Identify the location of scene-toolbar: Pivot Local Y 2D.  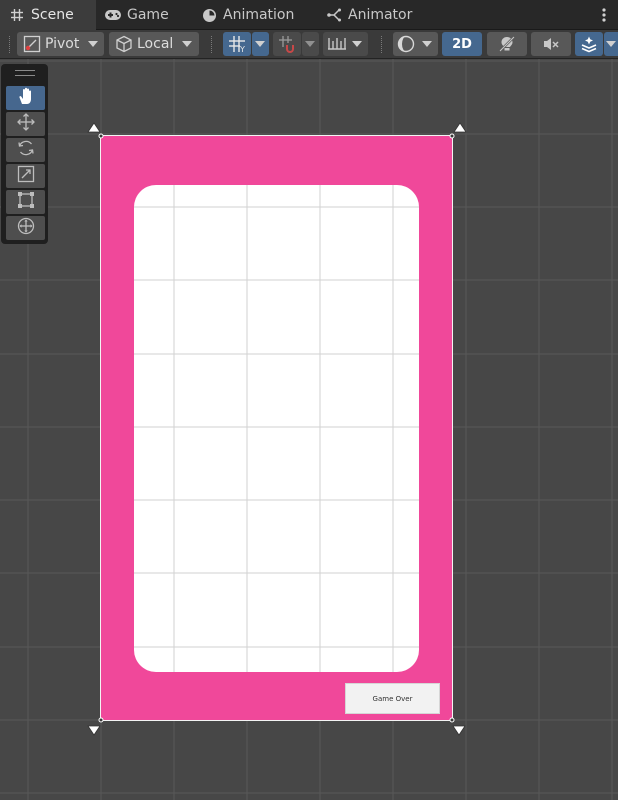
(309, 44).